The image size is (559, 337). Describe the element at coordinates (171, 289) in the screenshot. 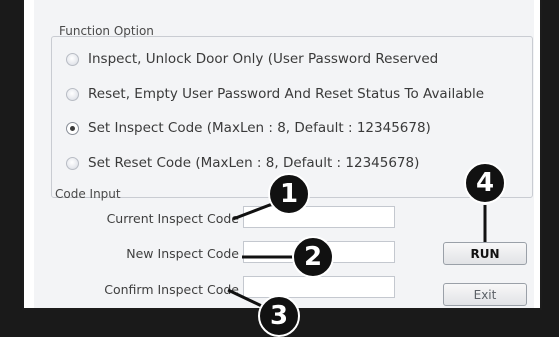

I see `confirm-inspect-code-label: Confirm Inspect Code` at that location.